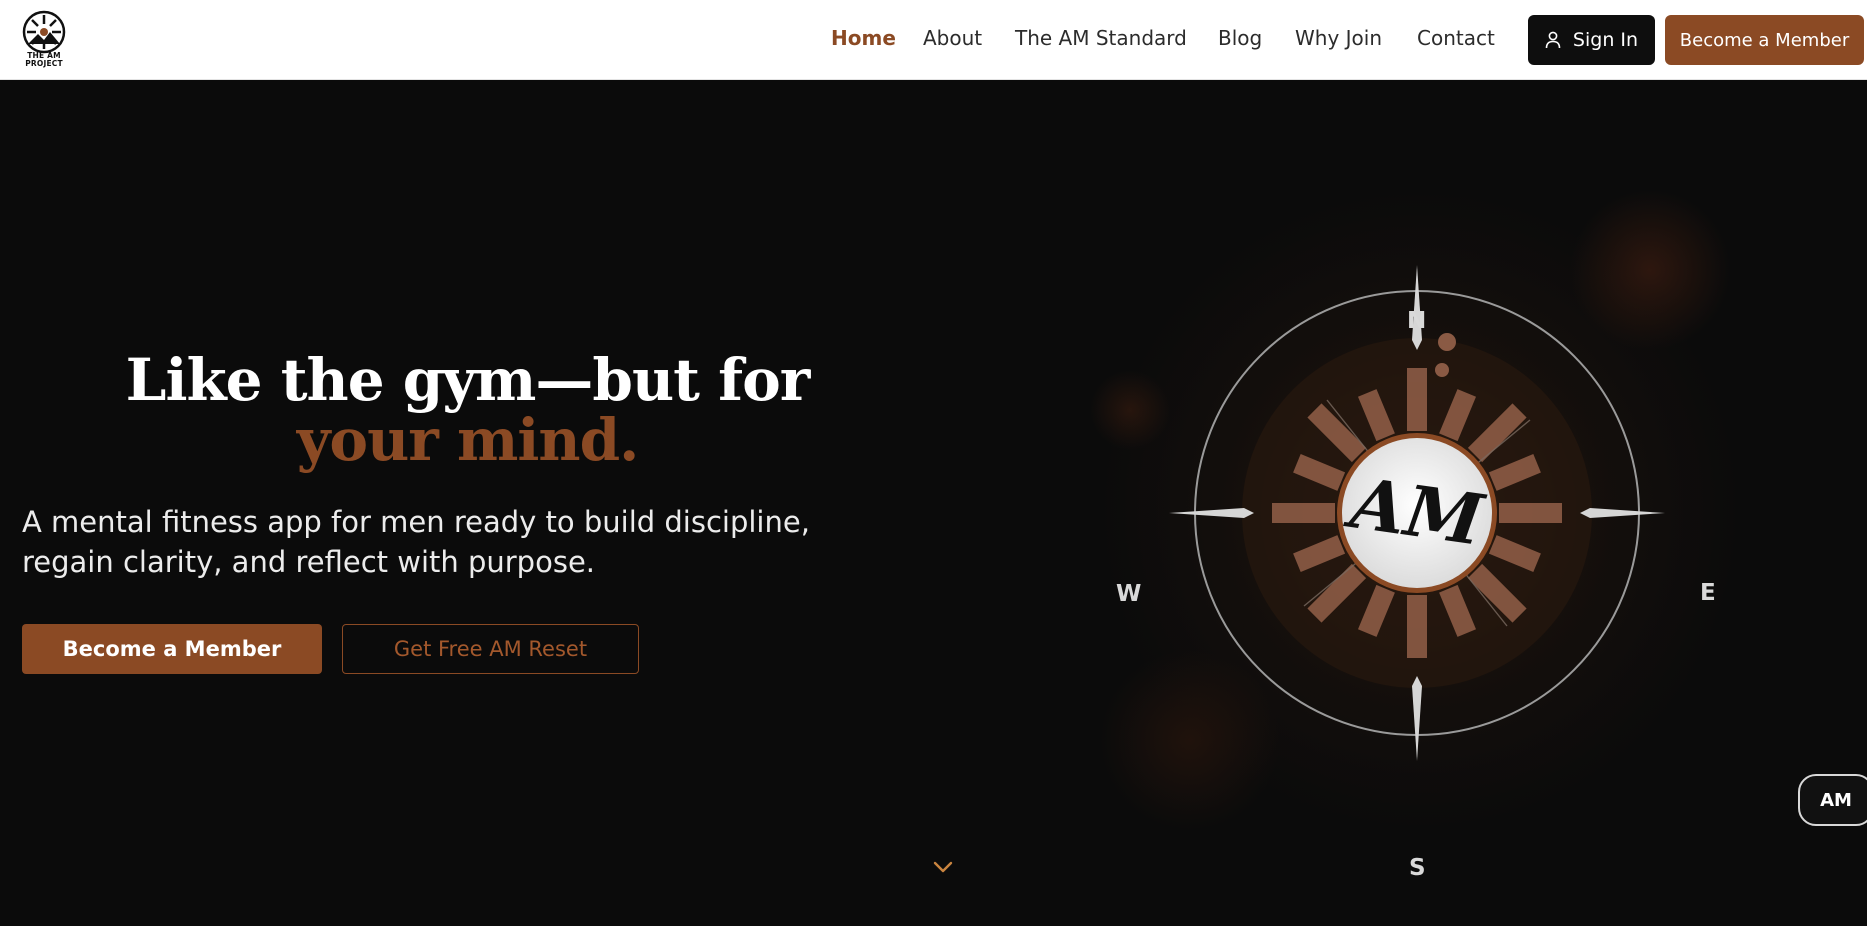 The width and height of the screenshot is (1867, 926). I want to click on headline-accent: your mind., so click(468, 440).